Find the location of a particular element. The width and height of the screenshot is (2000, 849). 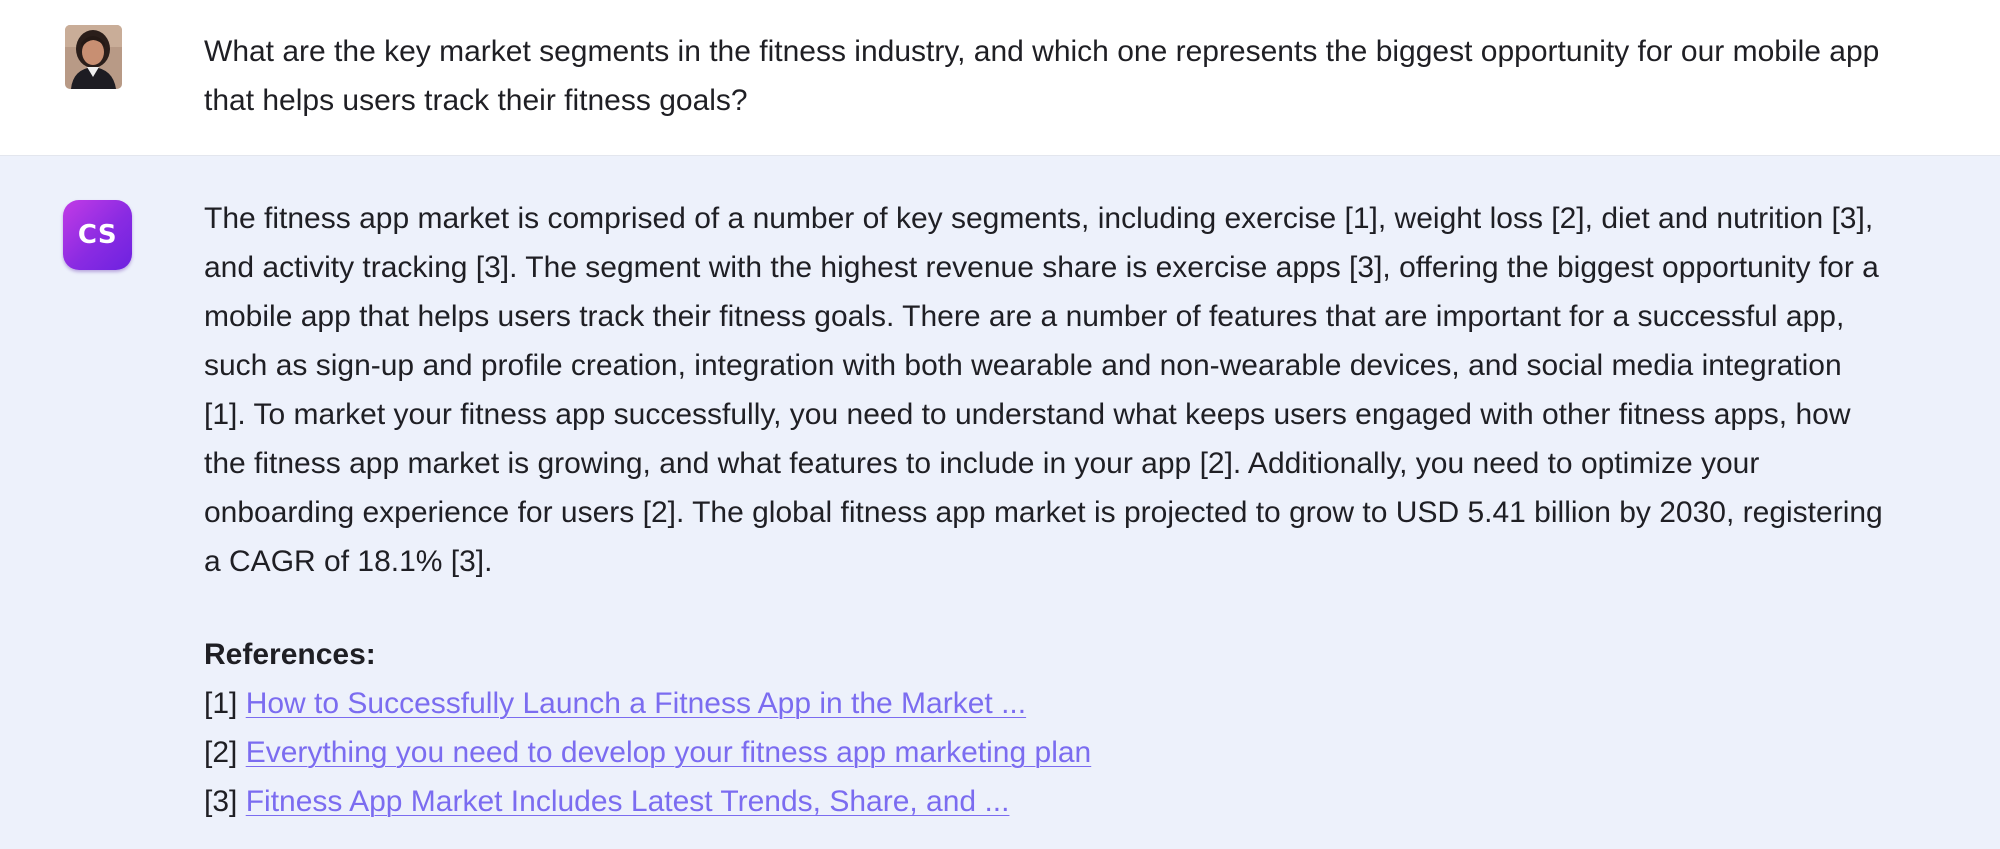

user-avatar is located at coordinates (93, 57).